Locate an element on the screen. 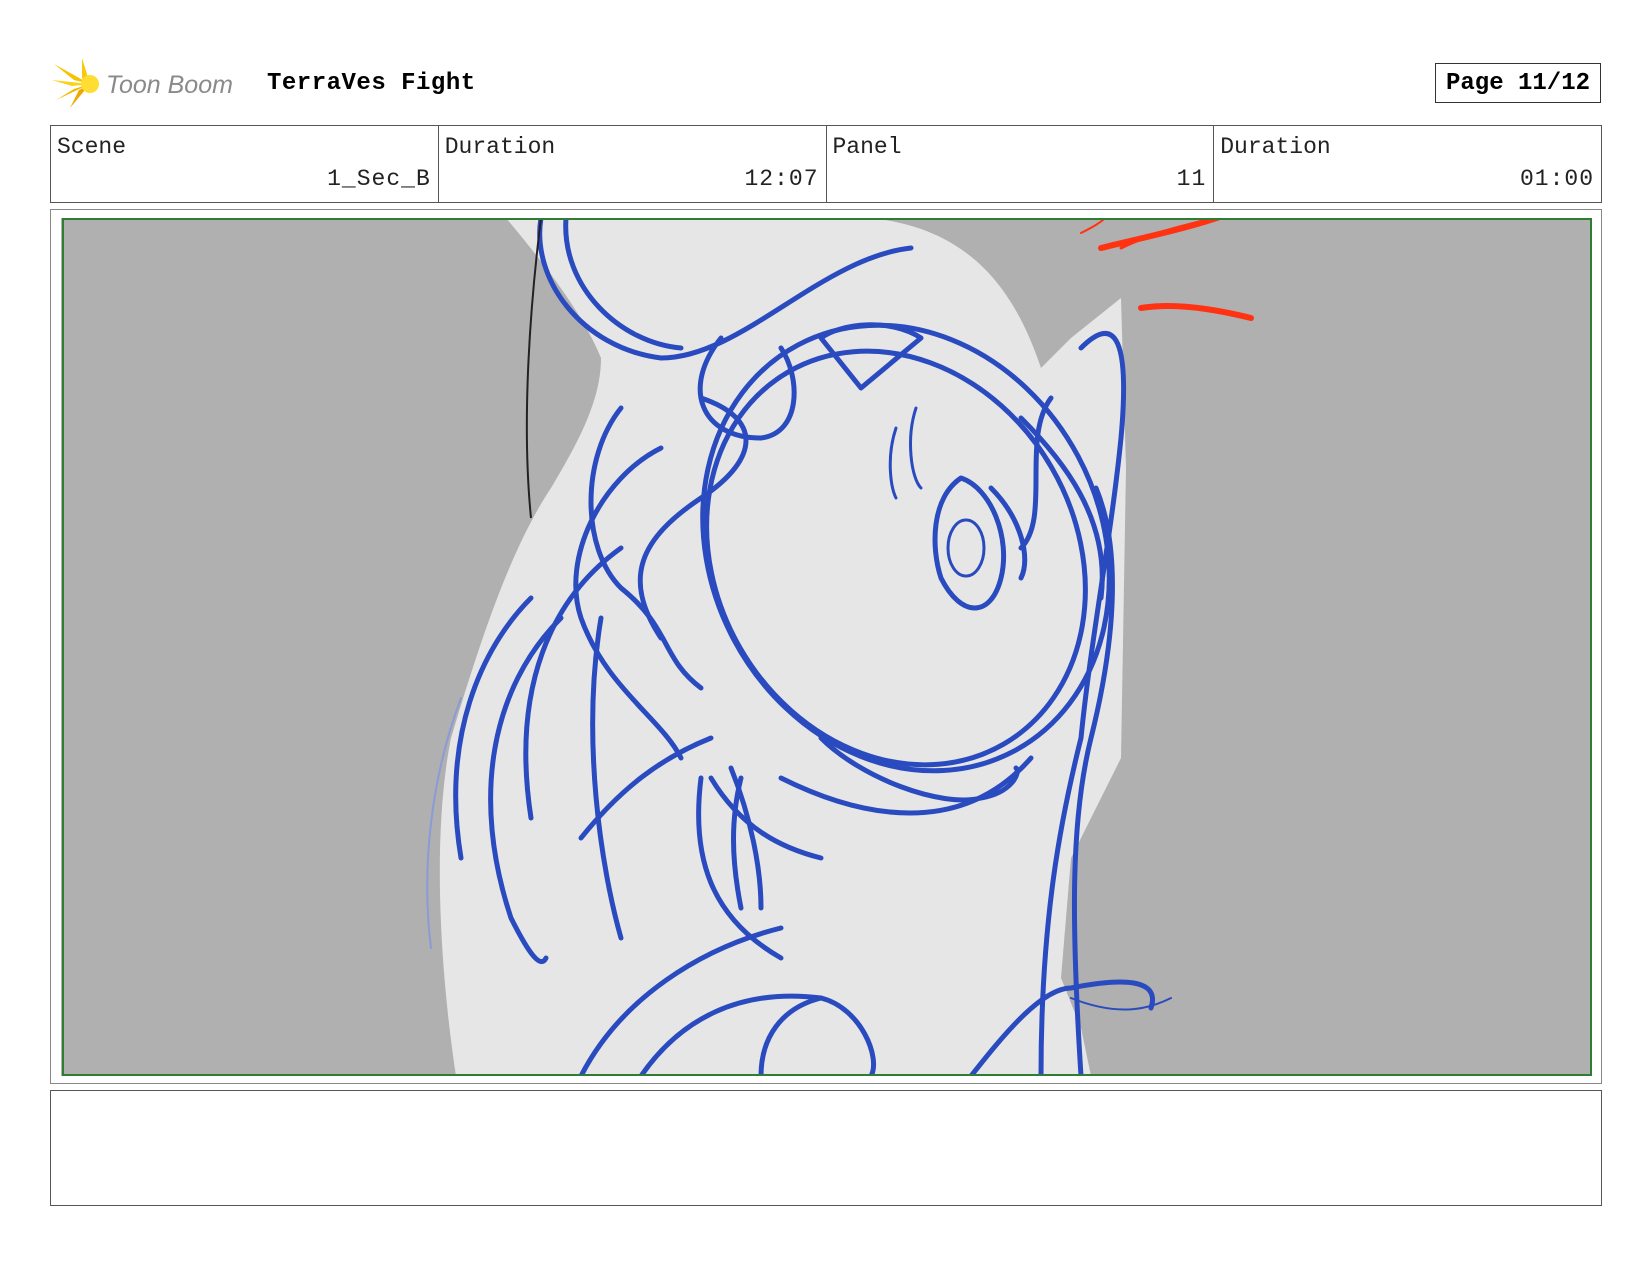 The height and width of the screenshot is (1275, 1650). scene-duration-value: 12:07 is located at coordinates (781, 179).